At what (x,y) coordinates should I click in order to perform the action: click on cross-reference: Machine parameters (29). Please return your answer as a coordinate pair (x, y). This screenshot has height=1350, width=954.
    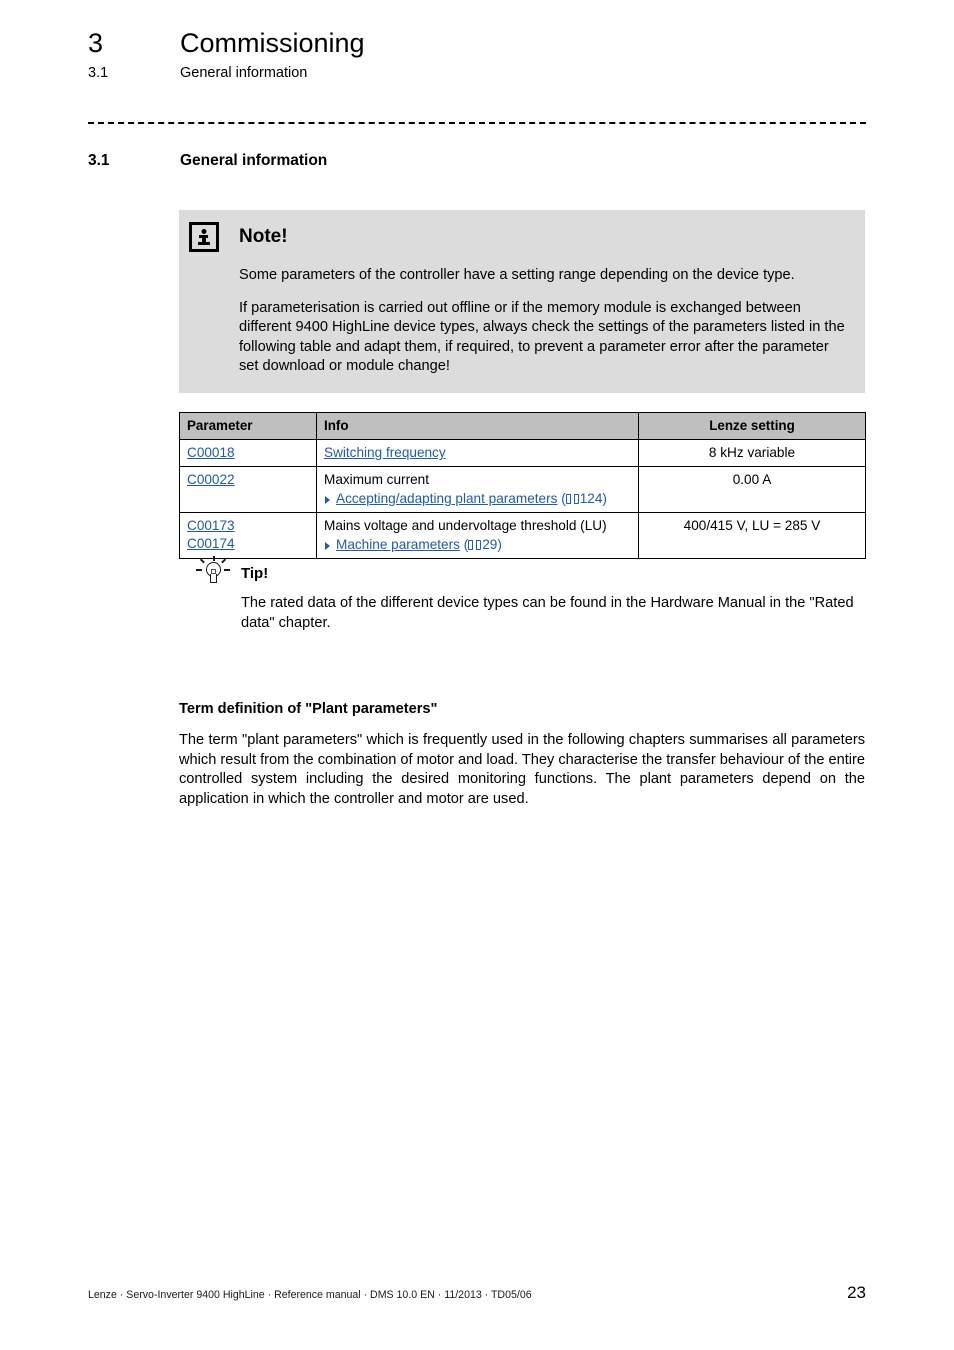
    Looking at the image, I should click on (477, 545).